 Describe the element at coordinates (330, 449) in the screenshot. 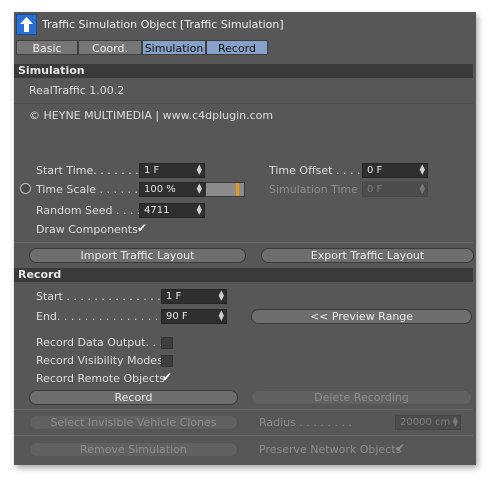

I see `preserve-network-objects-label: Preserve Network Objects` at that location.